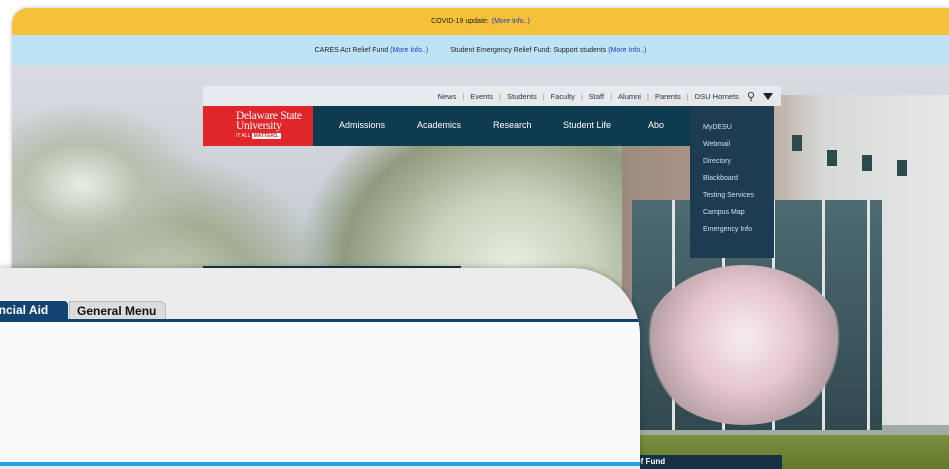  Describe the element at coordinates (258, 136) in the screenshot. I see `logo-tagline: IT ALL MATTERS.` at that location.